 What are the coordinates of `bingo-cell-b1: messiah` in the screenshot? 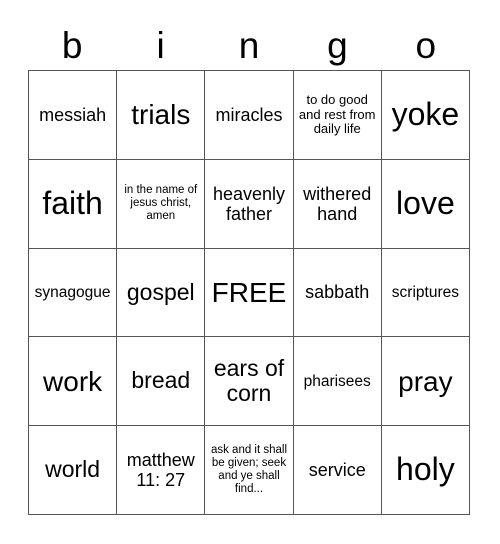 It's located at (73, 115).